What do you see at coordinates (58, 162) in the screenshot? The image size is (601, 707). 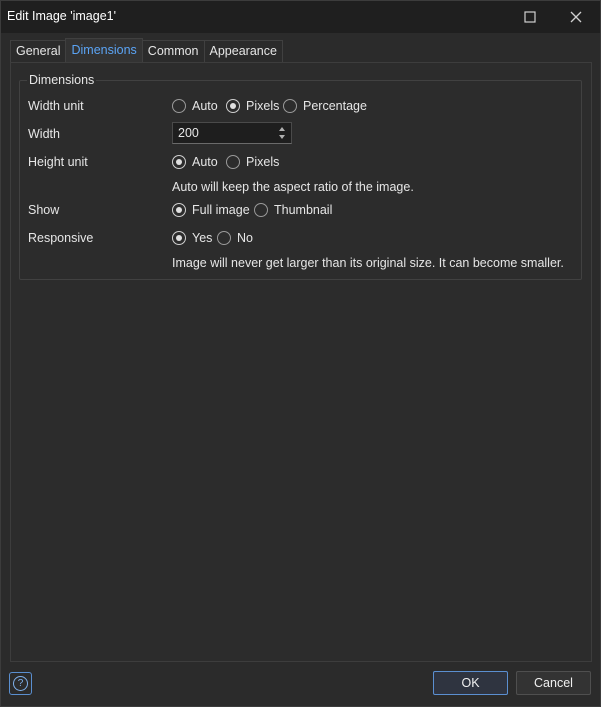 I see `height-unit-label: Height unit` at bounding box center [58, 162].